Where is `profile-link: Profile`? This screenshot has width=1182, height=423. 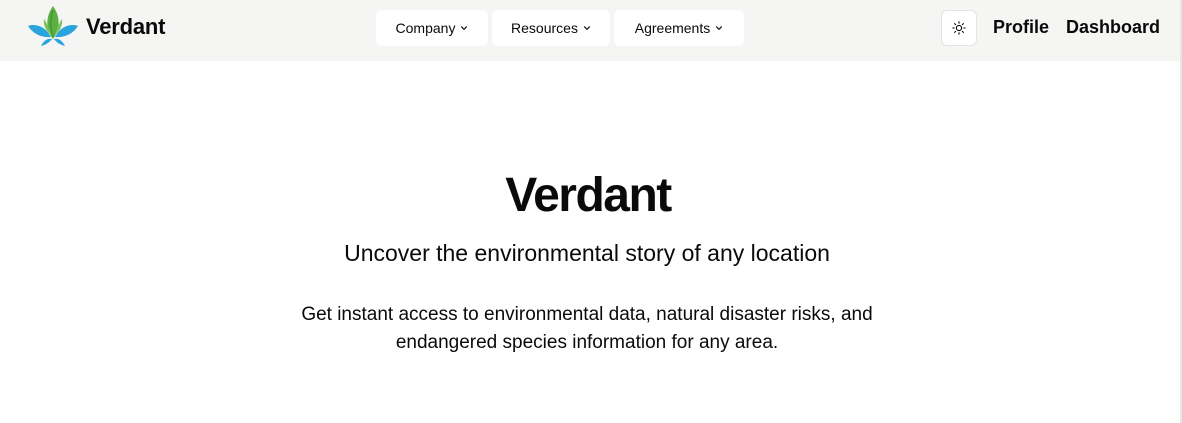
profile-link: Profile is located at coordinates (1021, 27).